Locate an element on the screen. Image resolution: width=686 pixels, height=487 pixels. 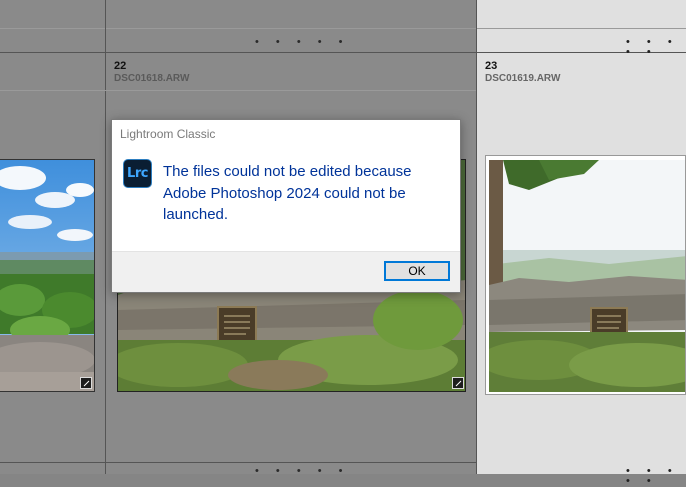
cell-header-divider is located at coordinates (238, 90).